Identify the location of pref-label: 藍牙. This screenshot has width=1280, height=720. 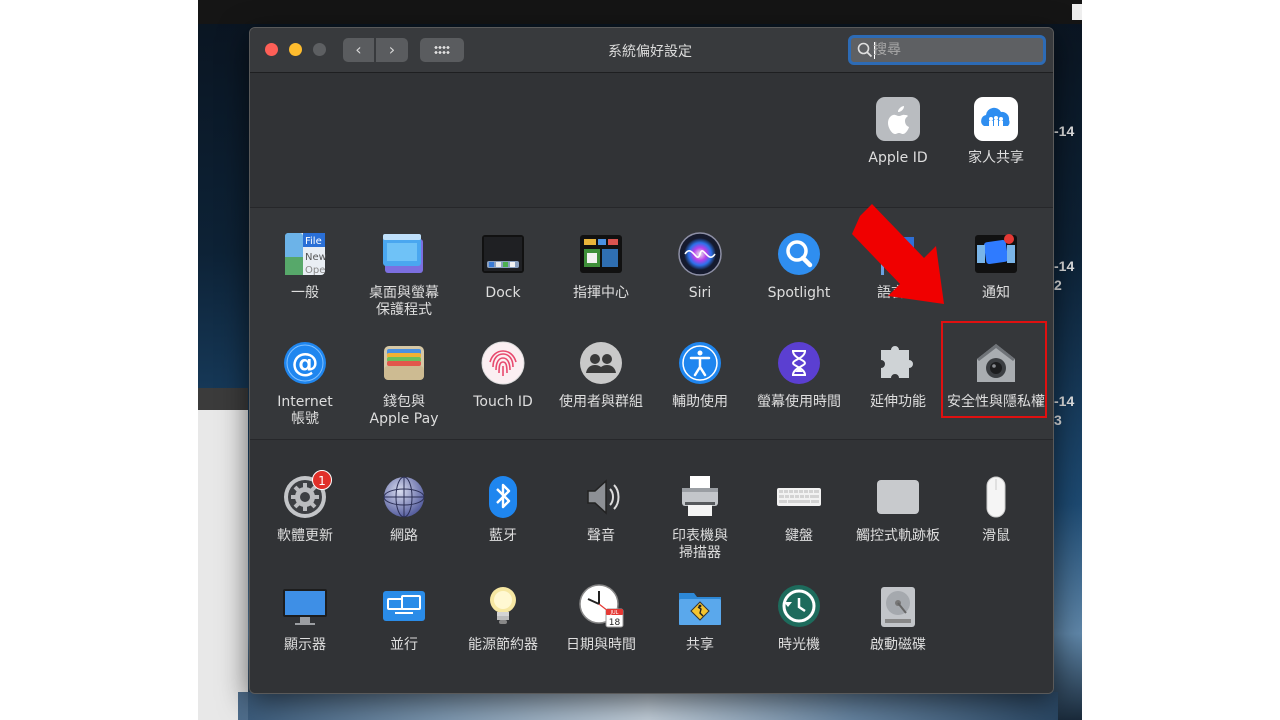
(503, 536).